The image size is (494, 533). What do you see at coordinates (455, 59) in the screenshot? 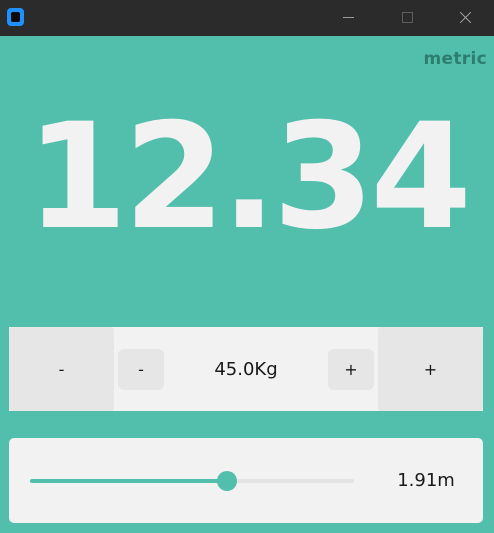
I see `unit-mode-toggle: metric` at bounding box center [455, 59].